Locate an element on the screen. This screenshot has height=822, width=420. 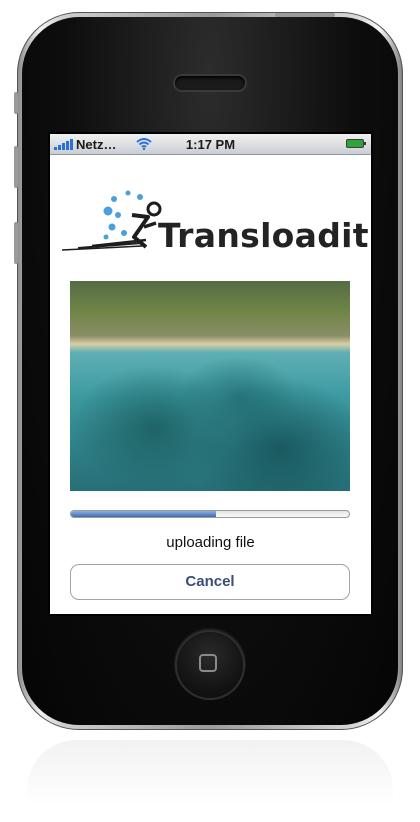
sleep-button is located at coordinates (305, 15).